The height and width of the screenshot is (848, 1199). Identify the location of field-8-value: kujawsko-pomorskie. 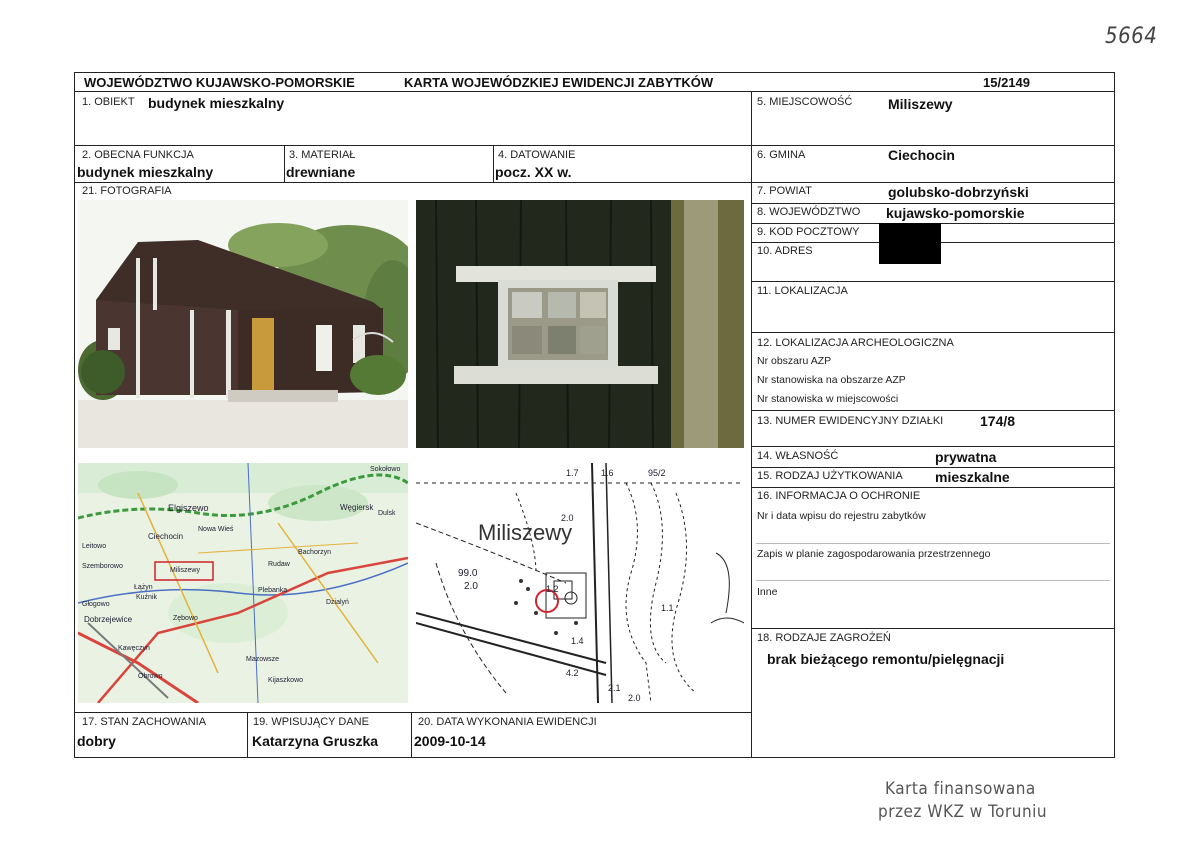
(955, 213).